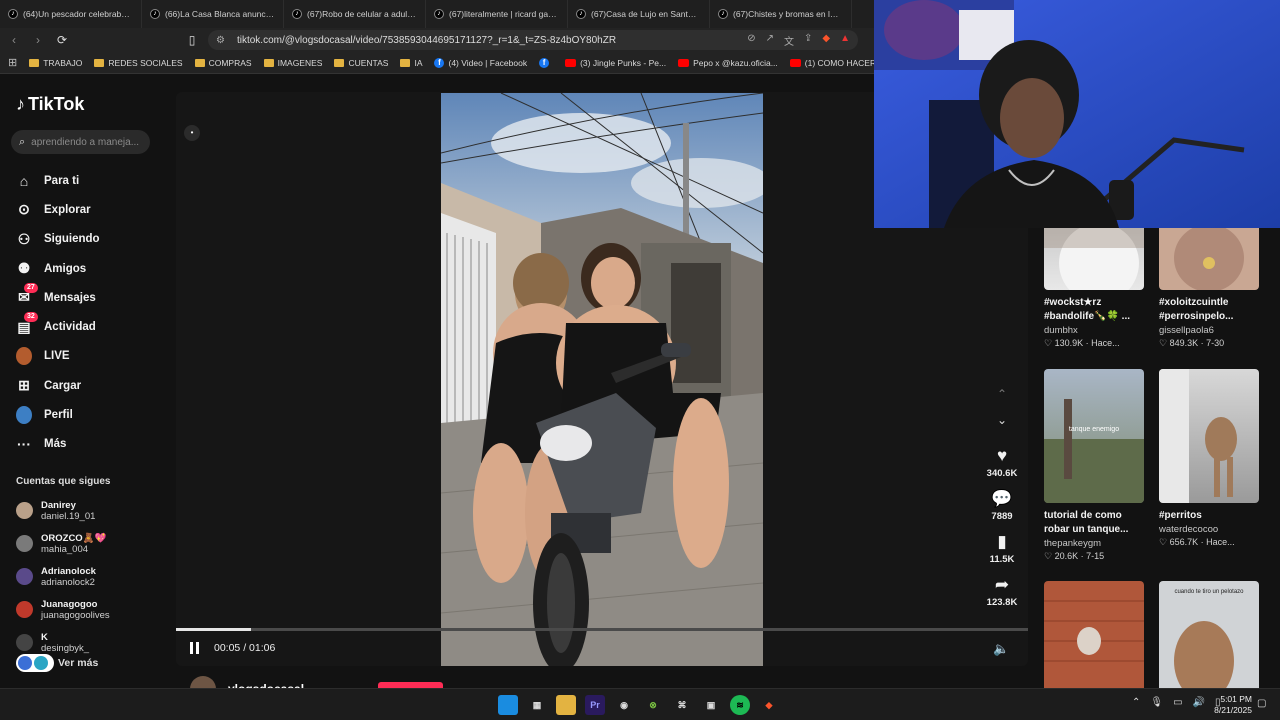 The image size is (1280, 720). Describe the element at coordinates (12, 62) in the screenshot. I see `apps-grid-icon: ⊞` at that location.